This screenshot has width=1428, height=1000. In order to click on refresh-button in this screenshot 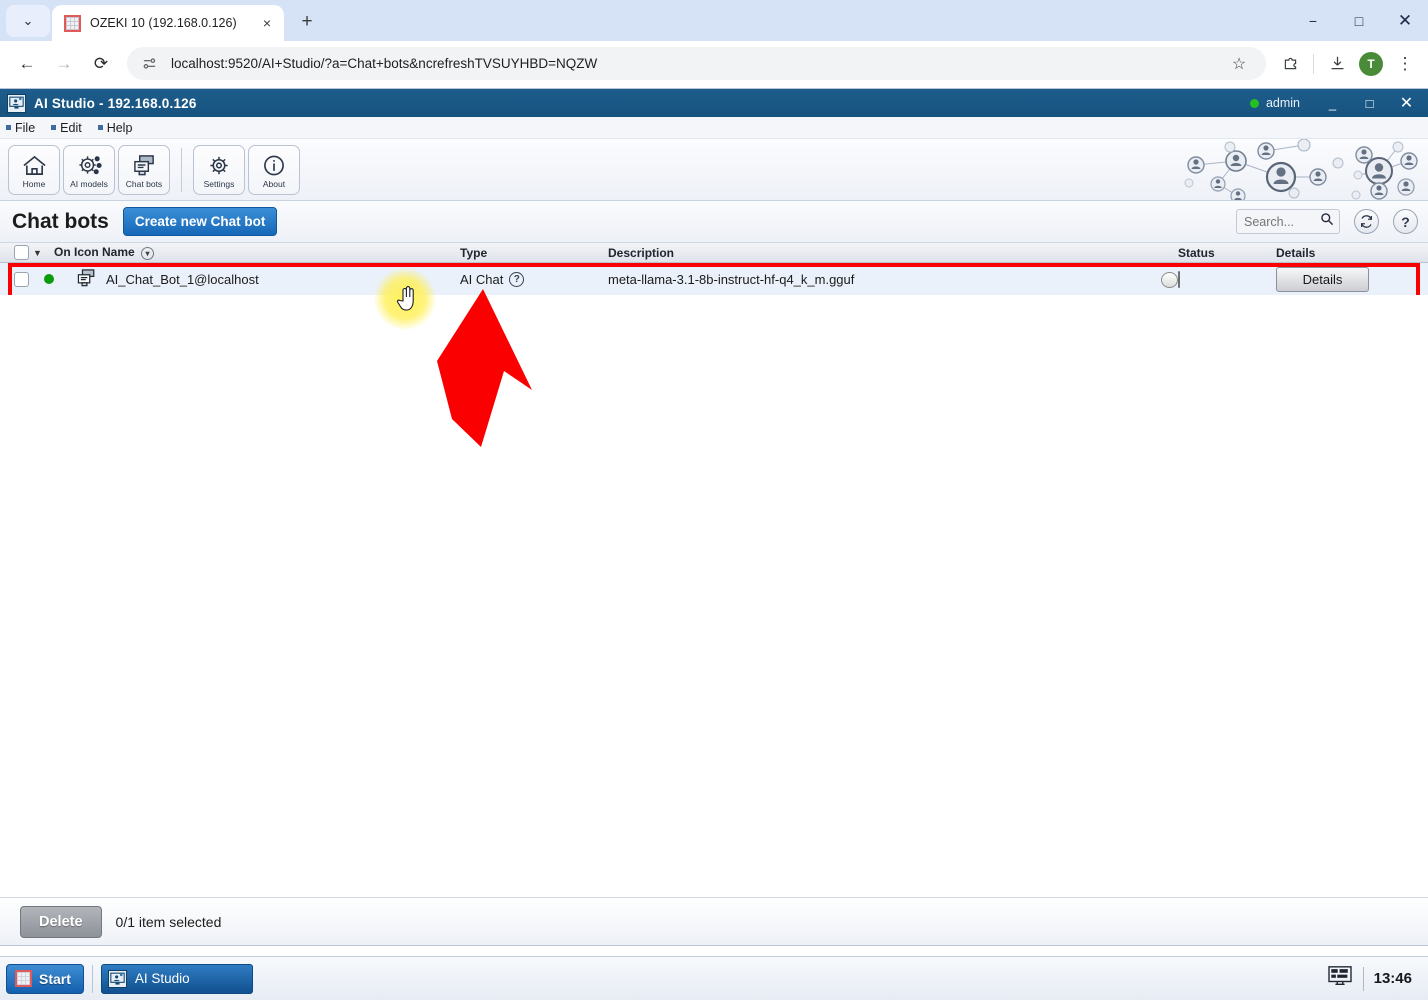, I will do `click(1366, 221)`.